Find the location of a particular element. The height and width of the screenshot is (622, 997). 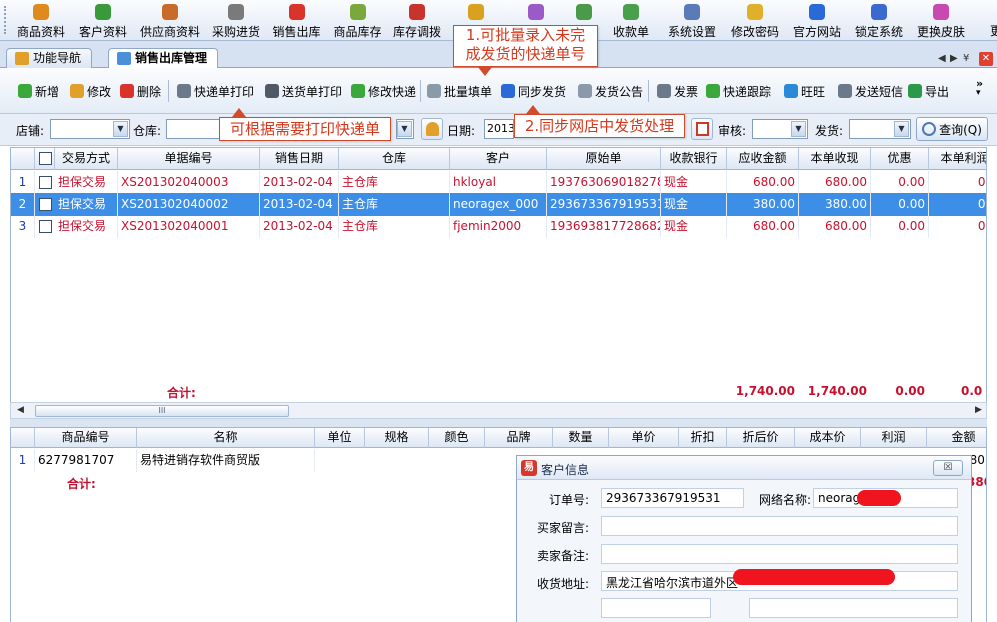

scroll-thumb: III is located at coordinates (162, 411).